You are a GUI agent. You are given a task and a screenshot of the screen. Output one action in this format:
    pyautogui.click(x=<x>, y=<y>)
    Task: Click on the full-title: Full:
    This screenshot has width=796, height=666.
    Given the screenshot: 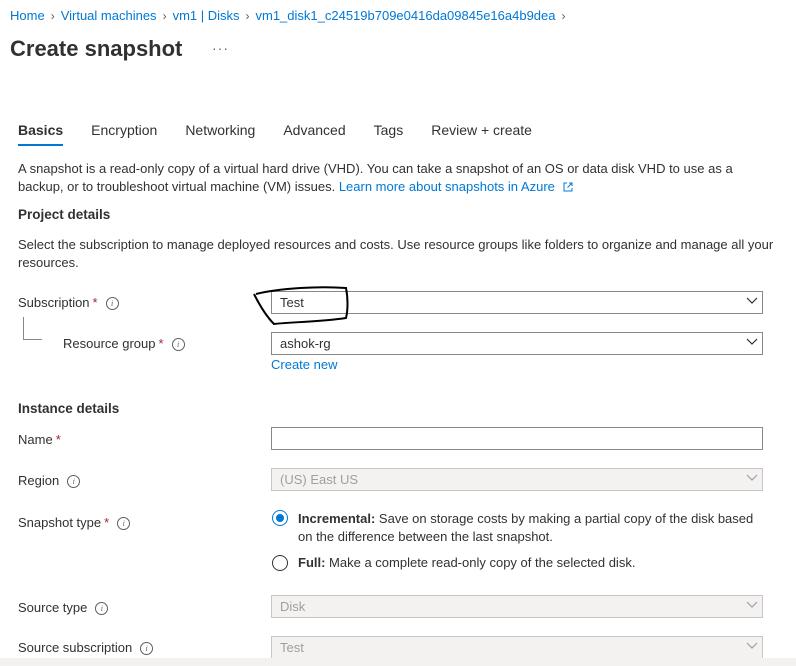 What is the action you would take?
    pyautogui.click(x=312, y=562)
    